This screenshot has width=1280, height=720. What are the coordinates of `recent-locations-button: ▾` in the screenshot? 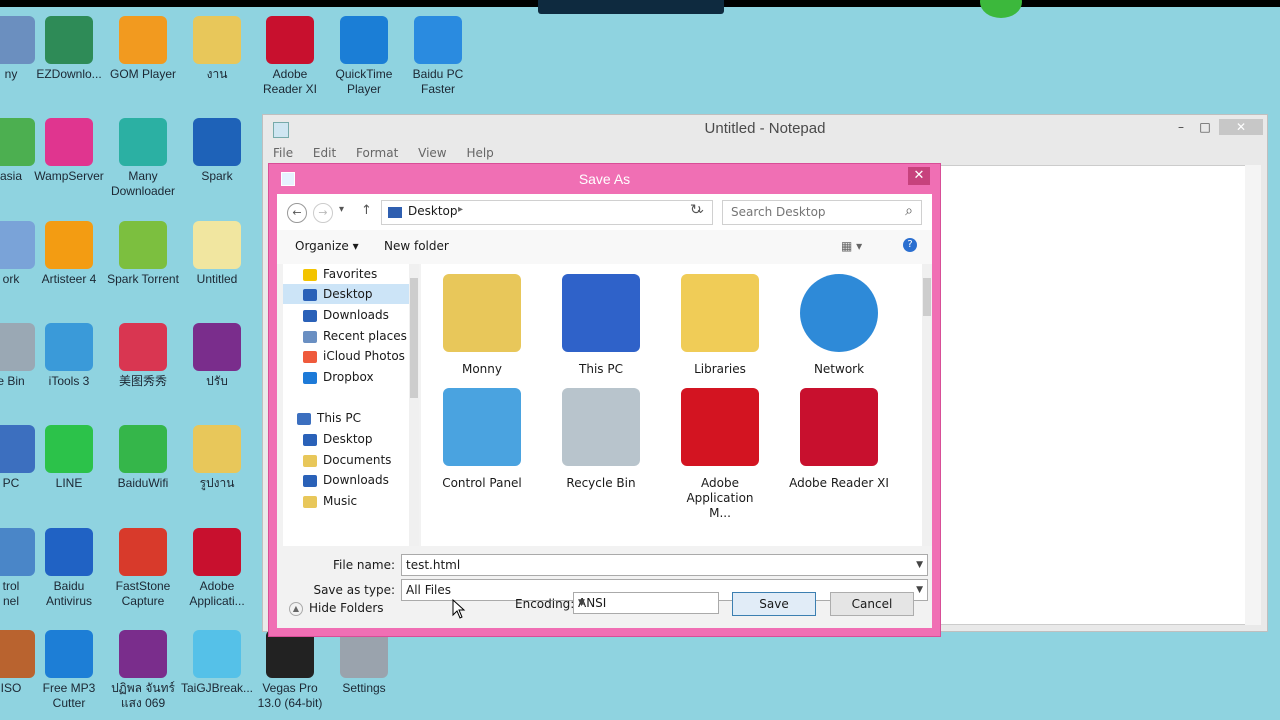 It's located at (341, 209).